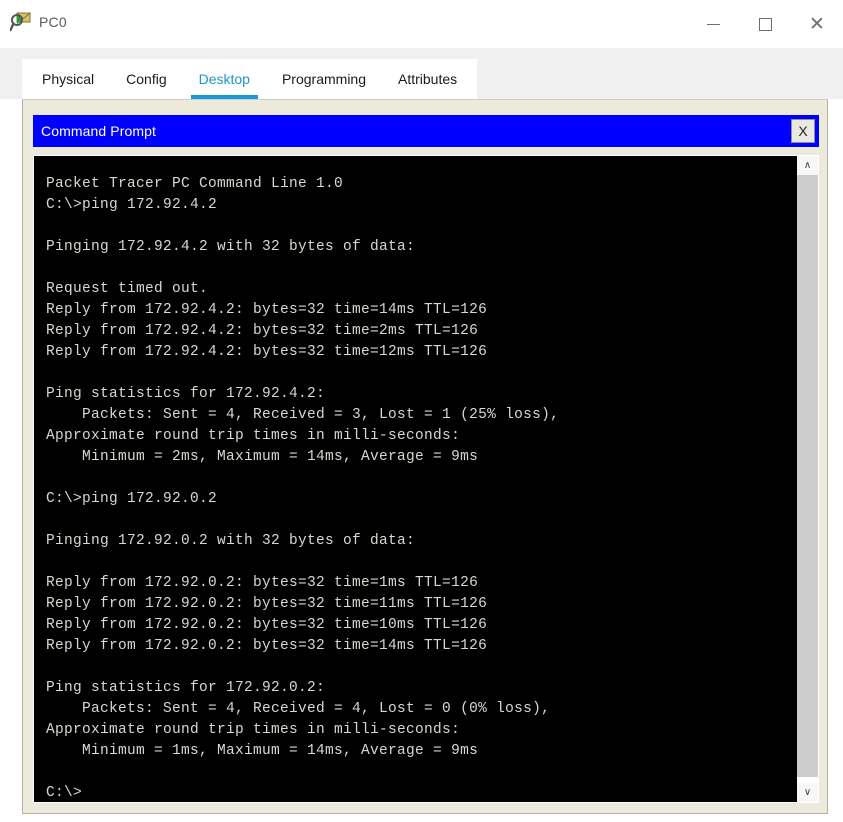 This screenshot has width=843, height=822. I want to click on window-title-text: PC0, so click(53, 22).